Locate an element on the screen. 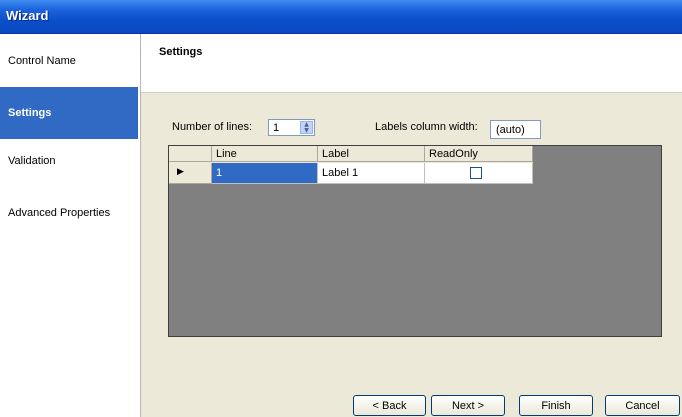  sidebar-item-advanced-properties: Advanced Properties is located at coordinates (69, 213).